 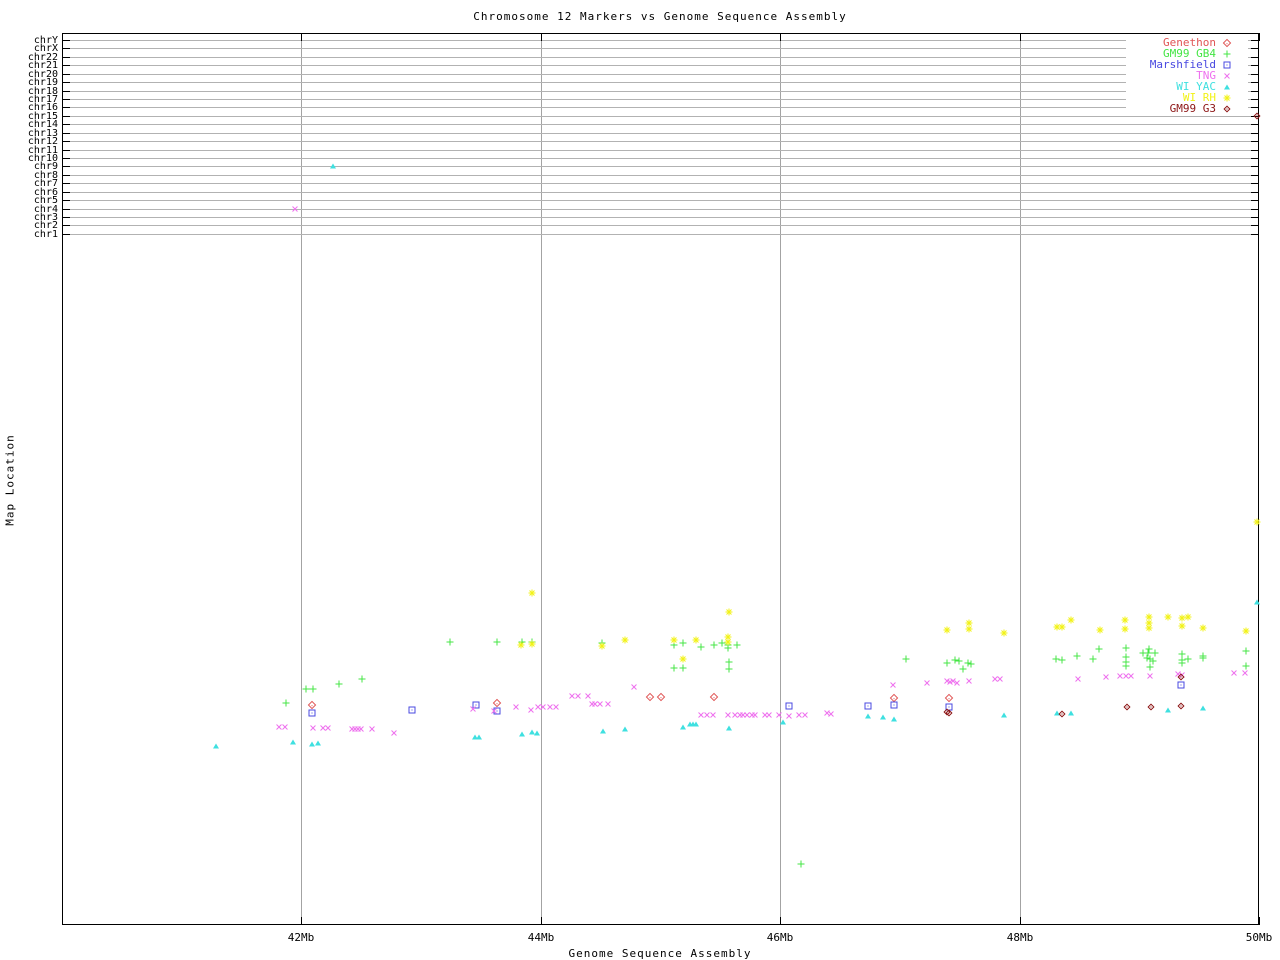 What do you see at coordinates (1192, 108) in the screenshot?
I see `legend-label: GM99 G3` at bounding box center [1192, 108].